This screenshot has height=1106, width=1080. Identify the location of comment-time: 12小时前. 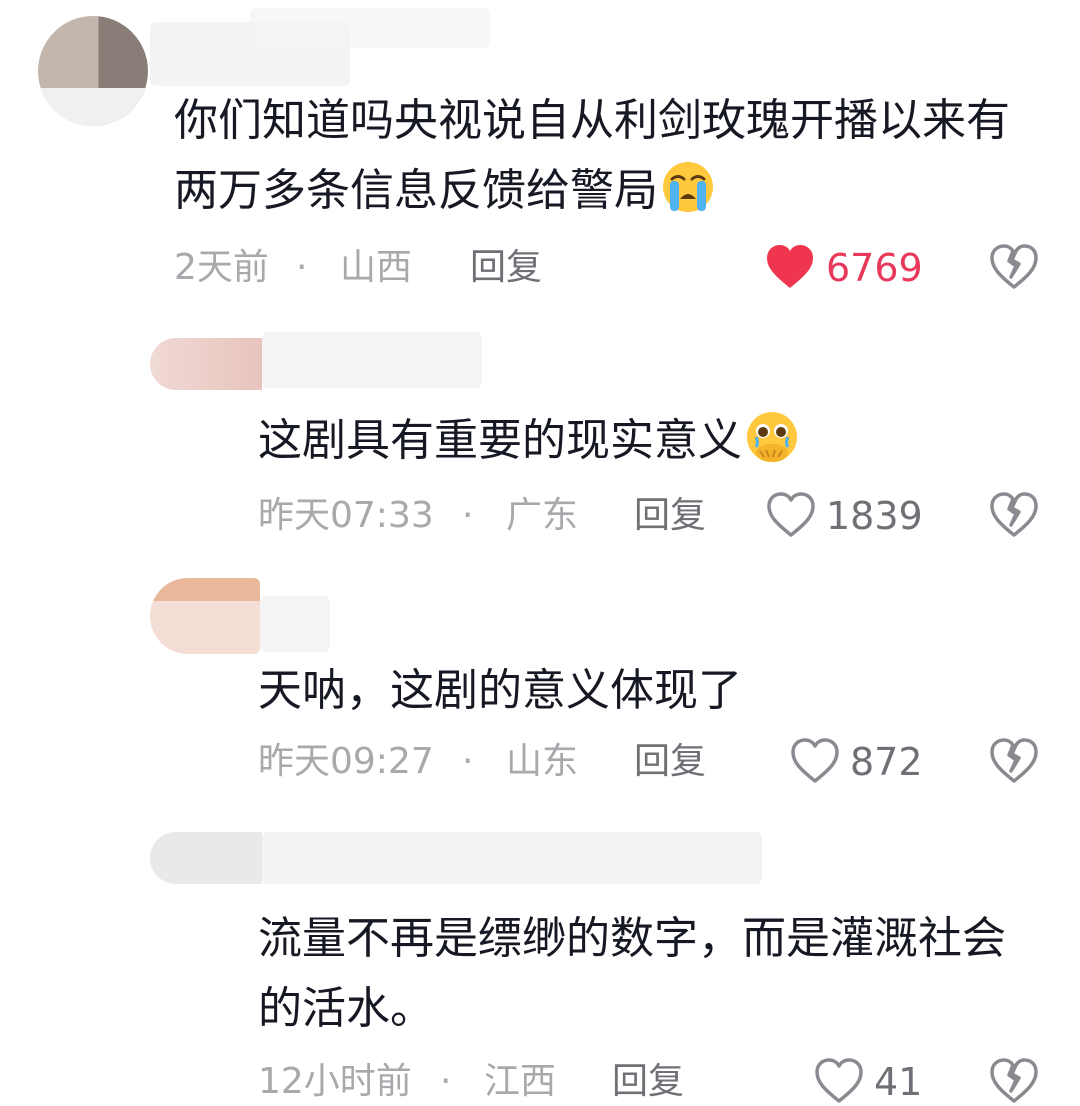
(335, 1081).